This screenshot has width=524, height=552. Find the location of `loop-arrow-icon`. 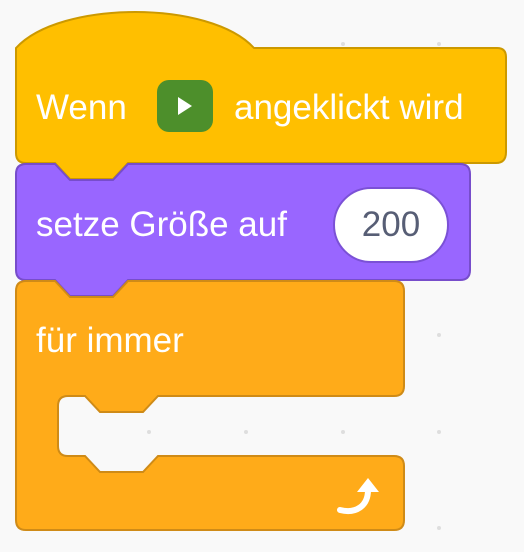

loop-arrow-icon is located at coordinates (358, 496).